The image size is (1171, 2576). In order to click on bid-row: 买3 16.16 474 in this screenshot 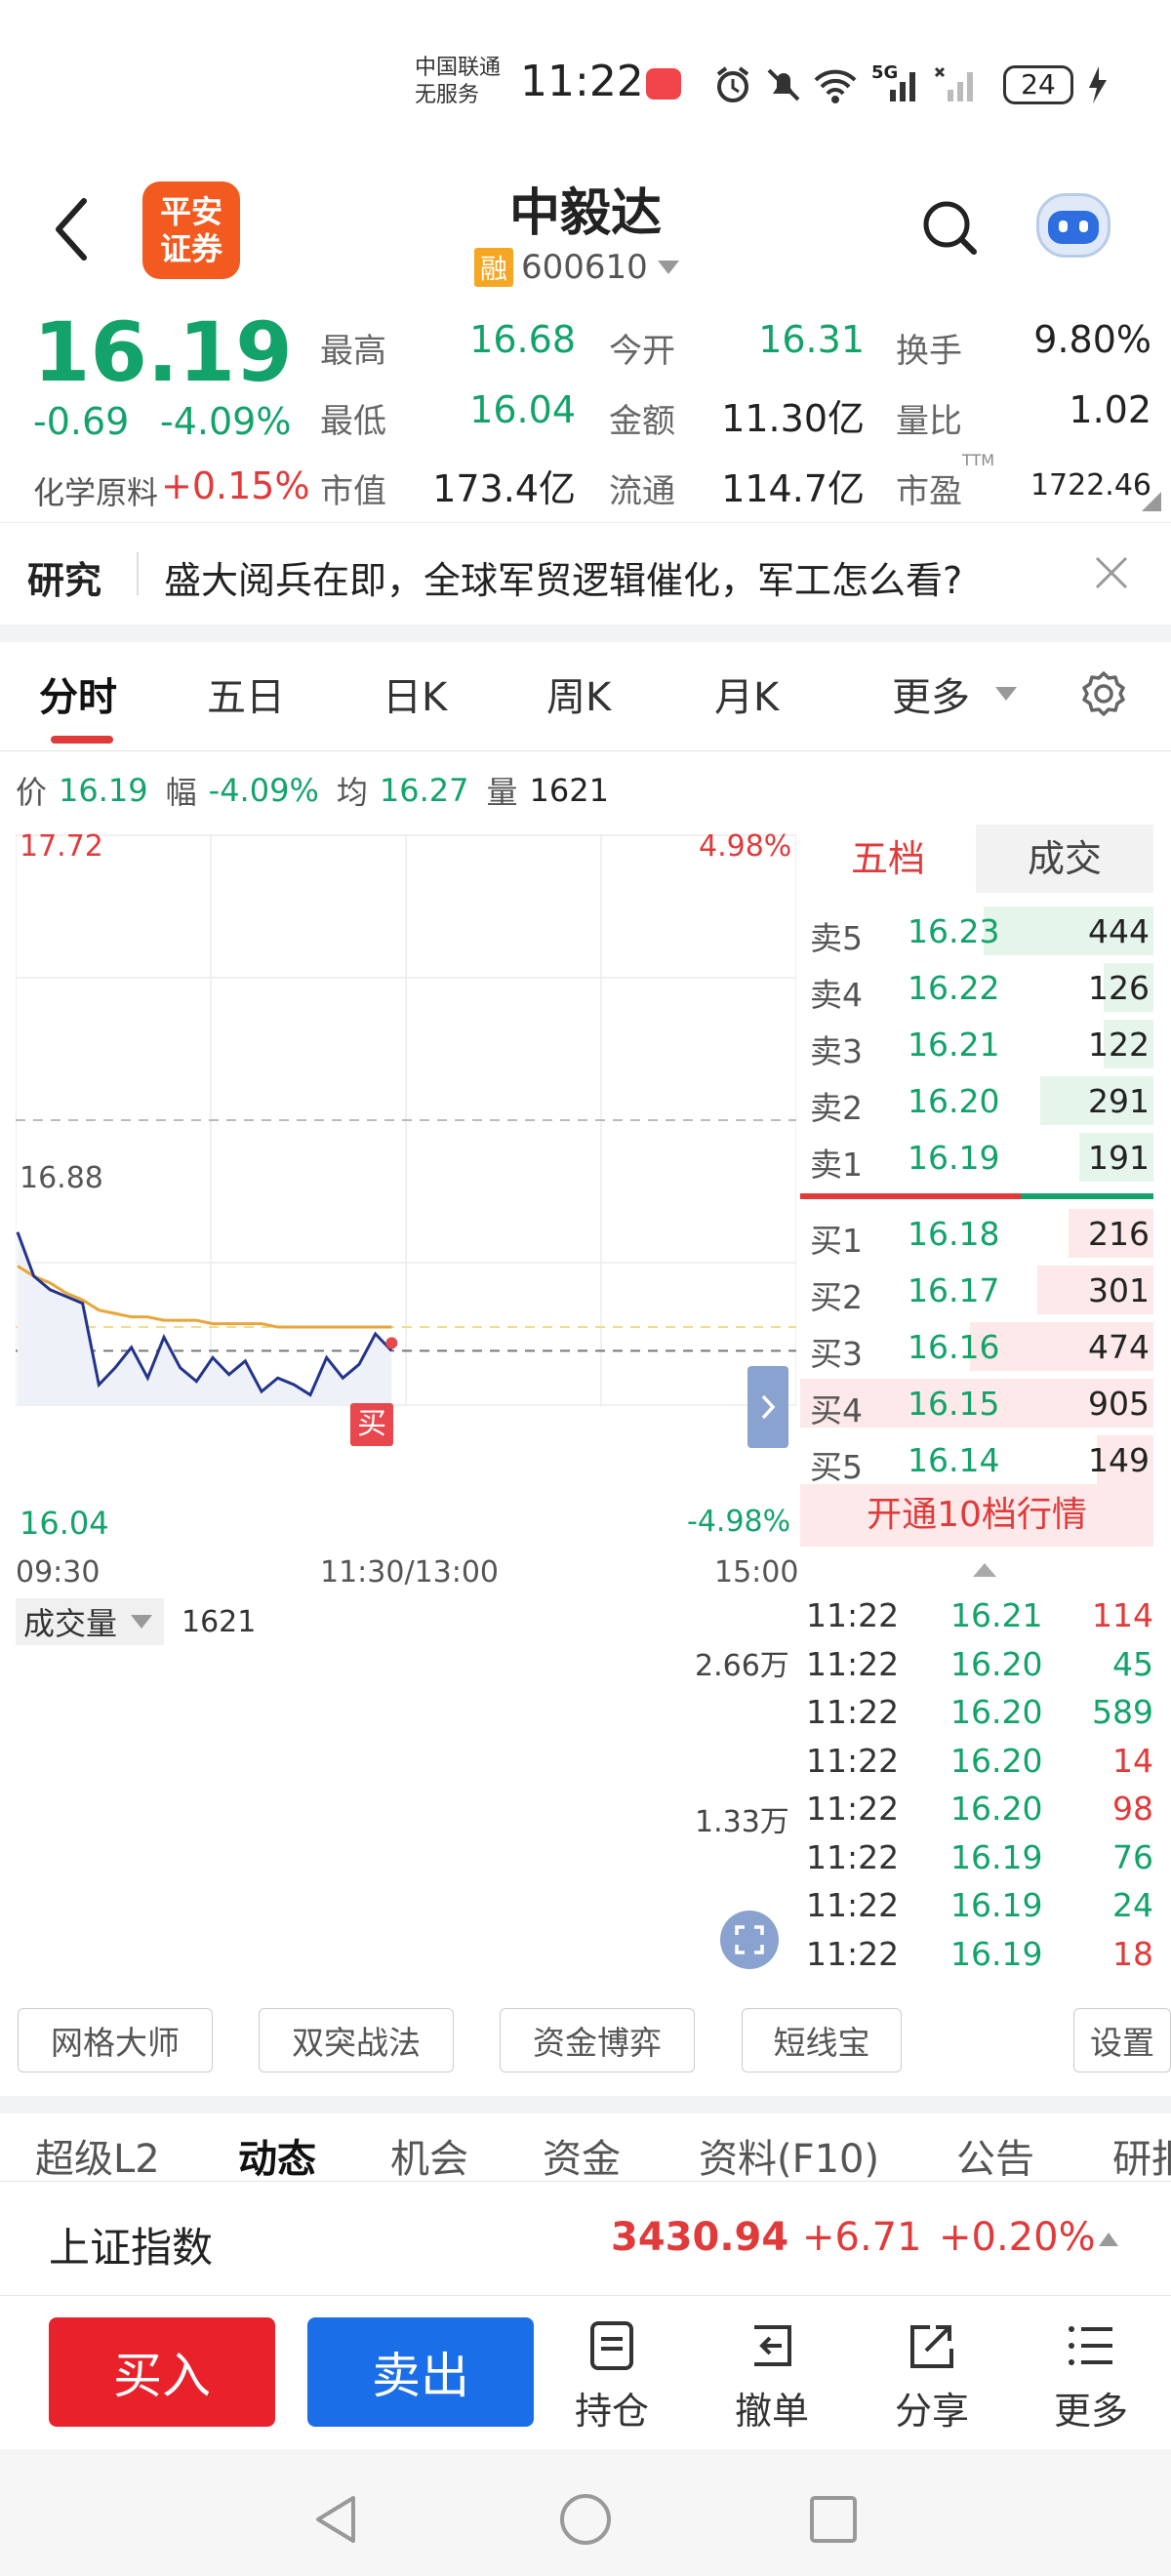, I will do `click(976, 1346)`.